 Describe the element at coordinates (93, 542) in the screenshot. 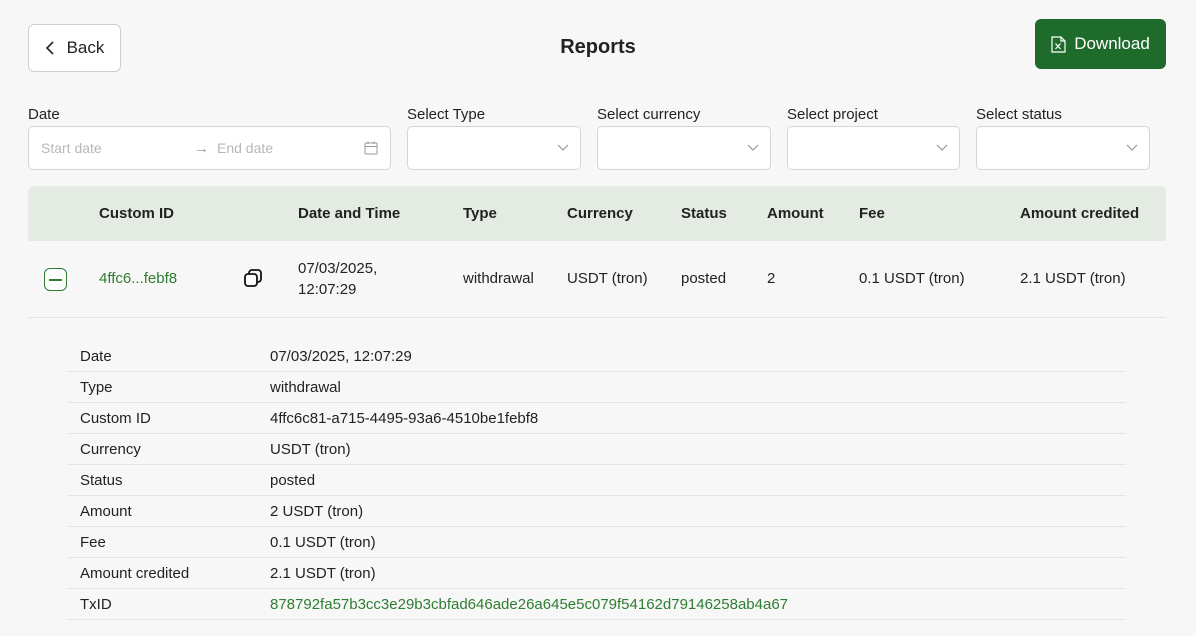

I see `detail-label: Fee` at that location.